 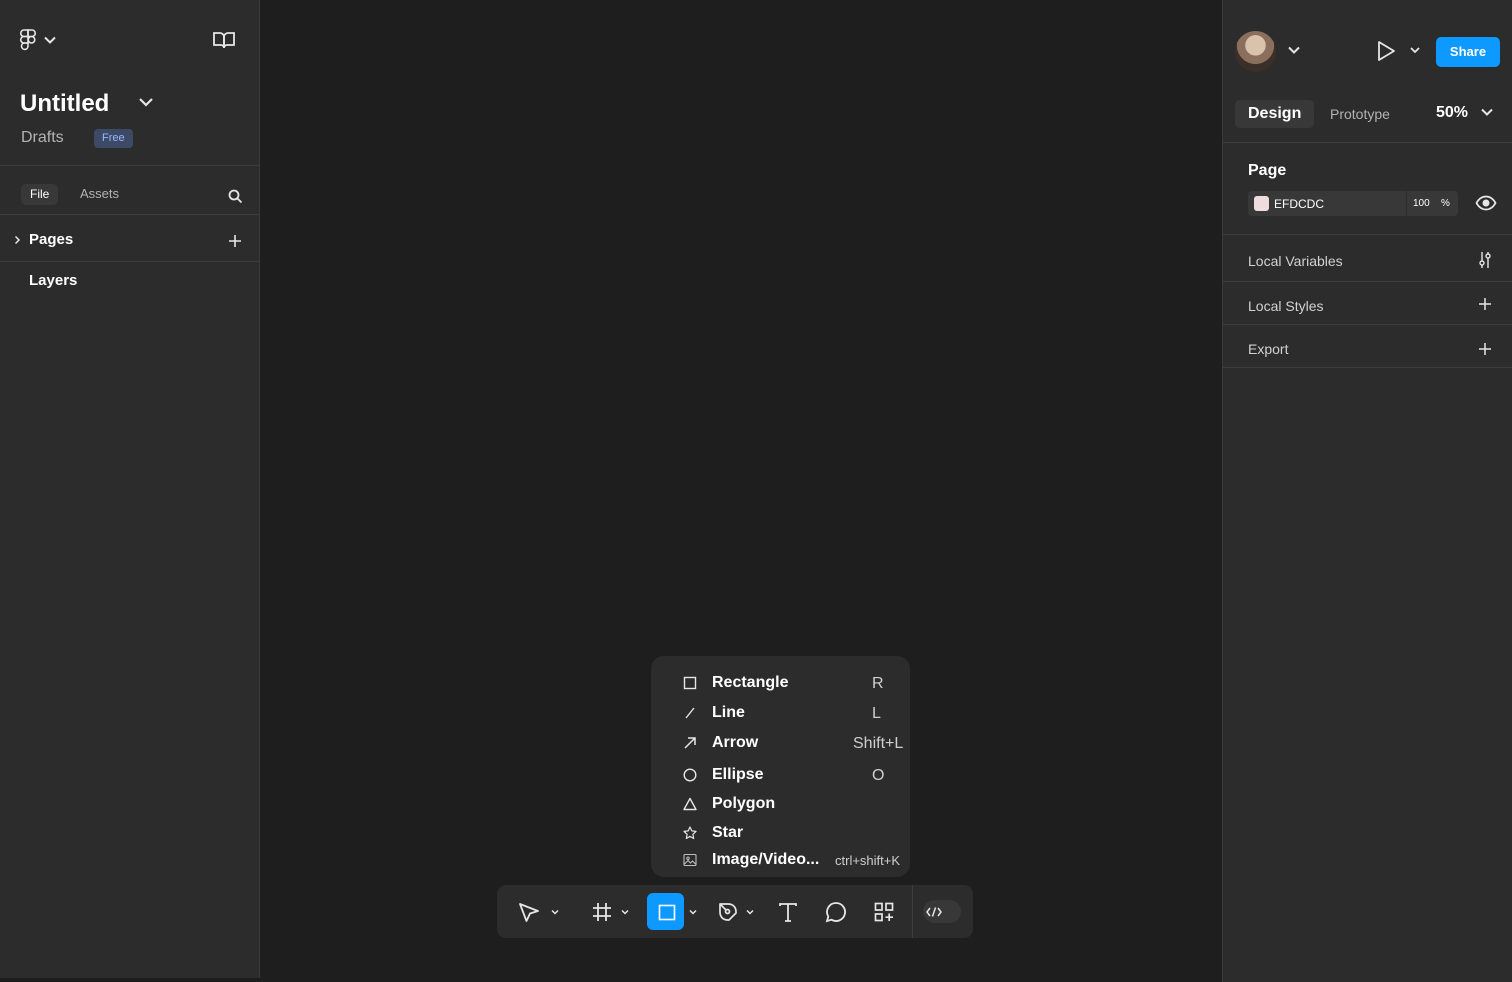 What do you see at coordinates (728, 832) in the screenshot?
I see `menu-item-label: Star` at bounding box center [728, 832].